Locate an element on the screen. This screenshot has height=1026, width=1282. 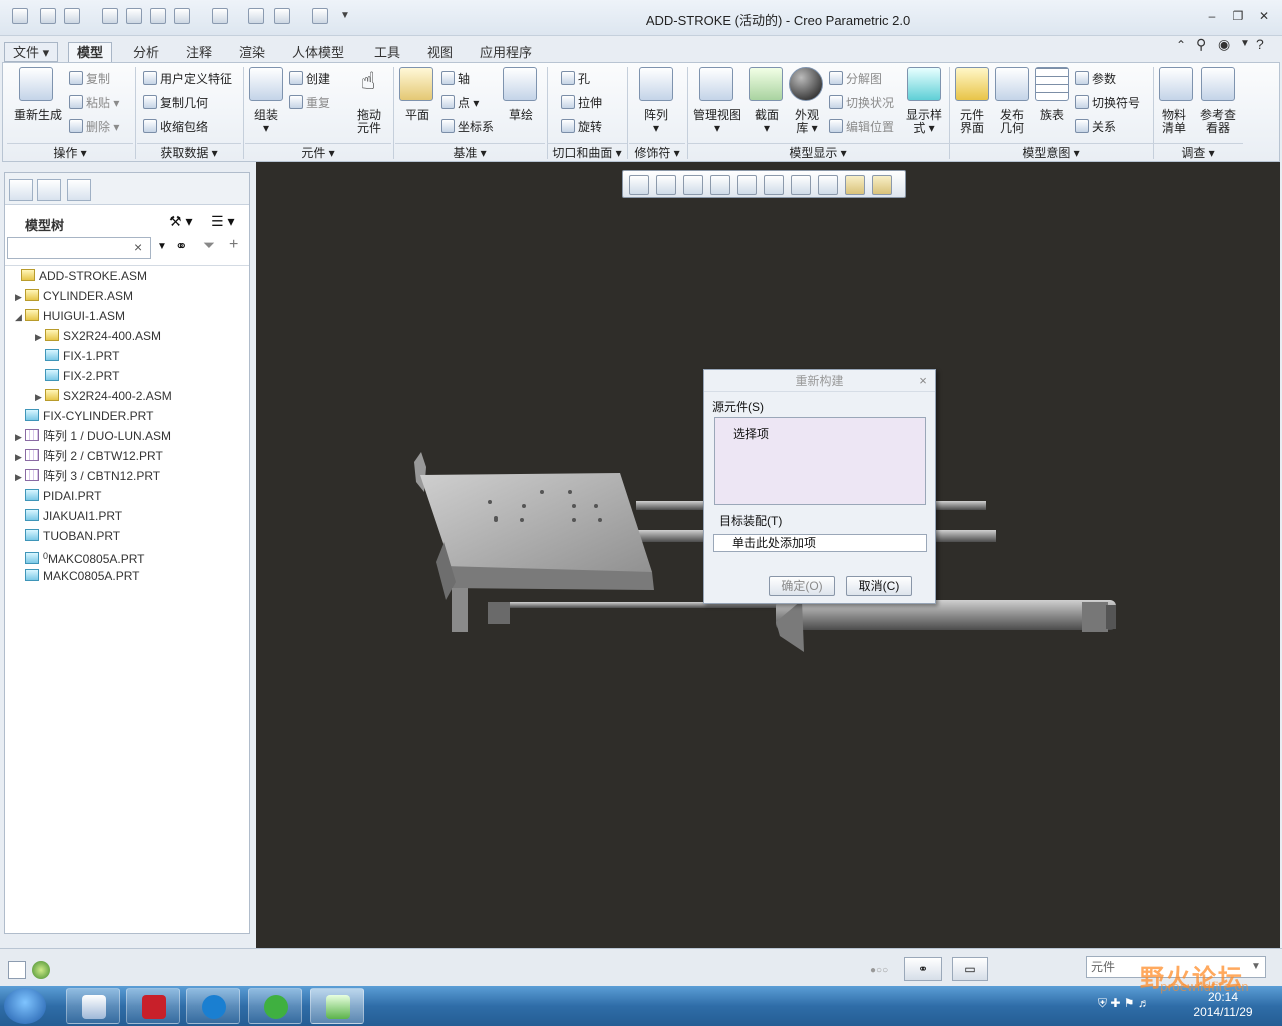
tree-row: ▶ SX2R24-400-2.ASM is located at coordinates (103, 396).